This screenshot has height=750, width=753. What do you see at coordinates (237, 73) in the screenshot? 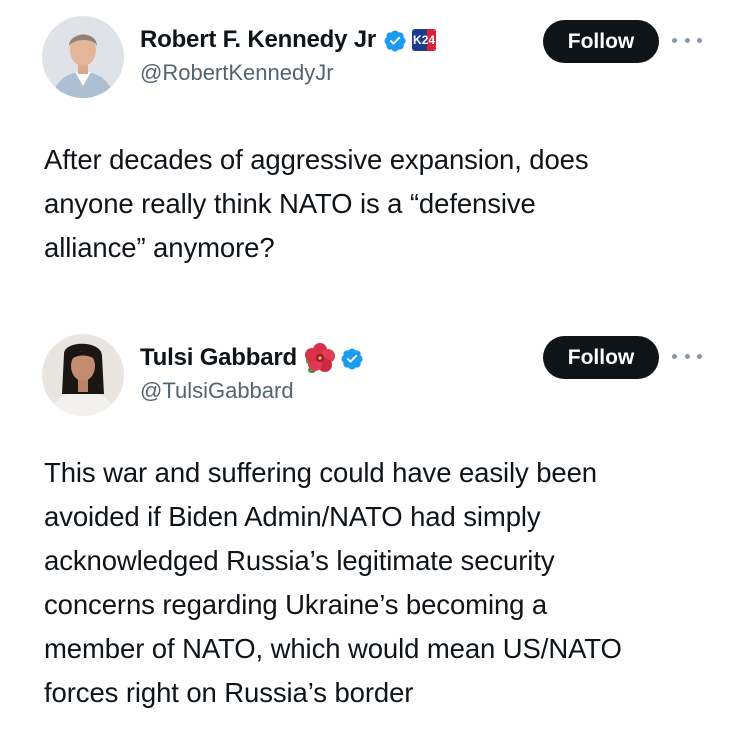
I see `handle: @RobertKennedyJr` at bounding box center [237, 73].